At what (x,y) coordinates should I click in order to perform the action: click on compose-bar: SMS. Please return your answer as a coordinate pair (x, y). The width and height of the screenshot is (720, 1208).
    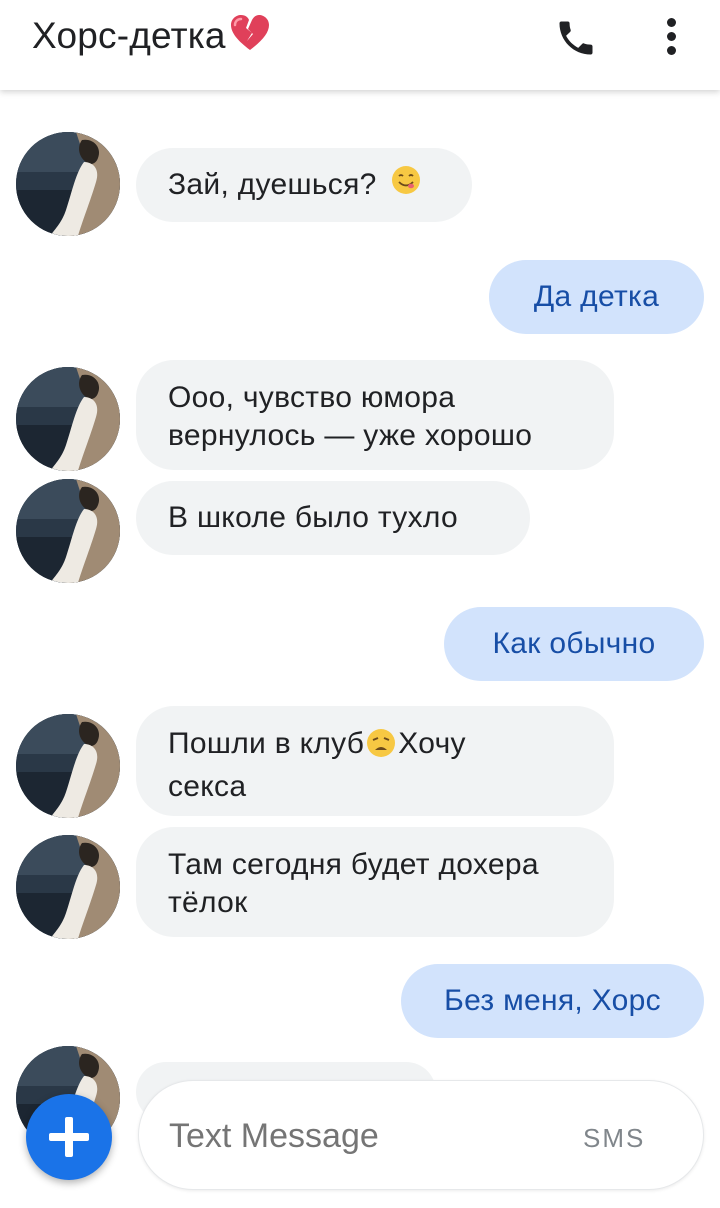
    Looking at the image, I should click on (421, 1135).